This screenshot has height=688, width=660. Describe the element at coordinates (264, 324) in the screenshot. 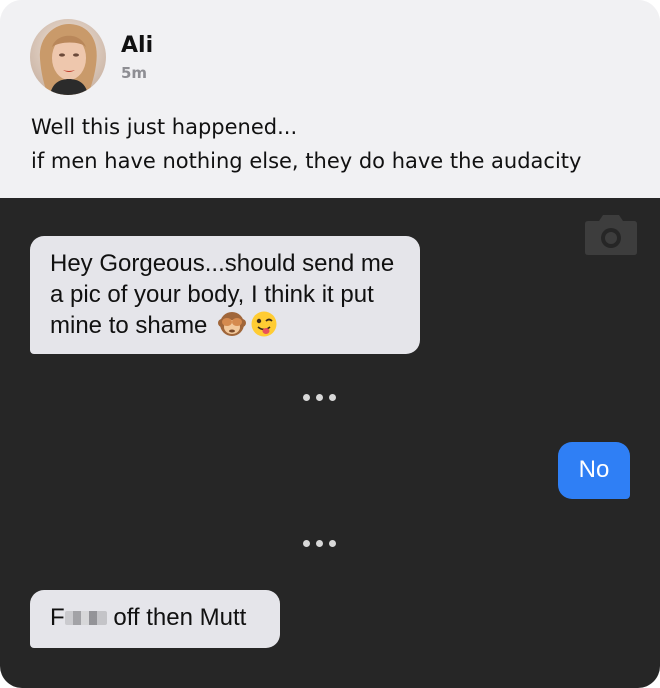

I see `winking-face-with-tongue-icon` at that location.